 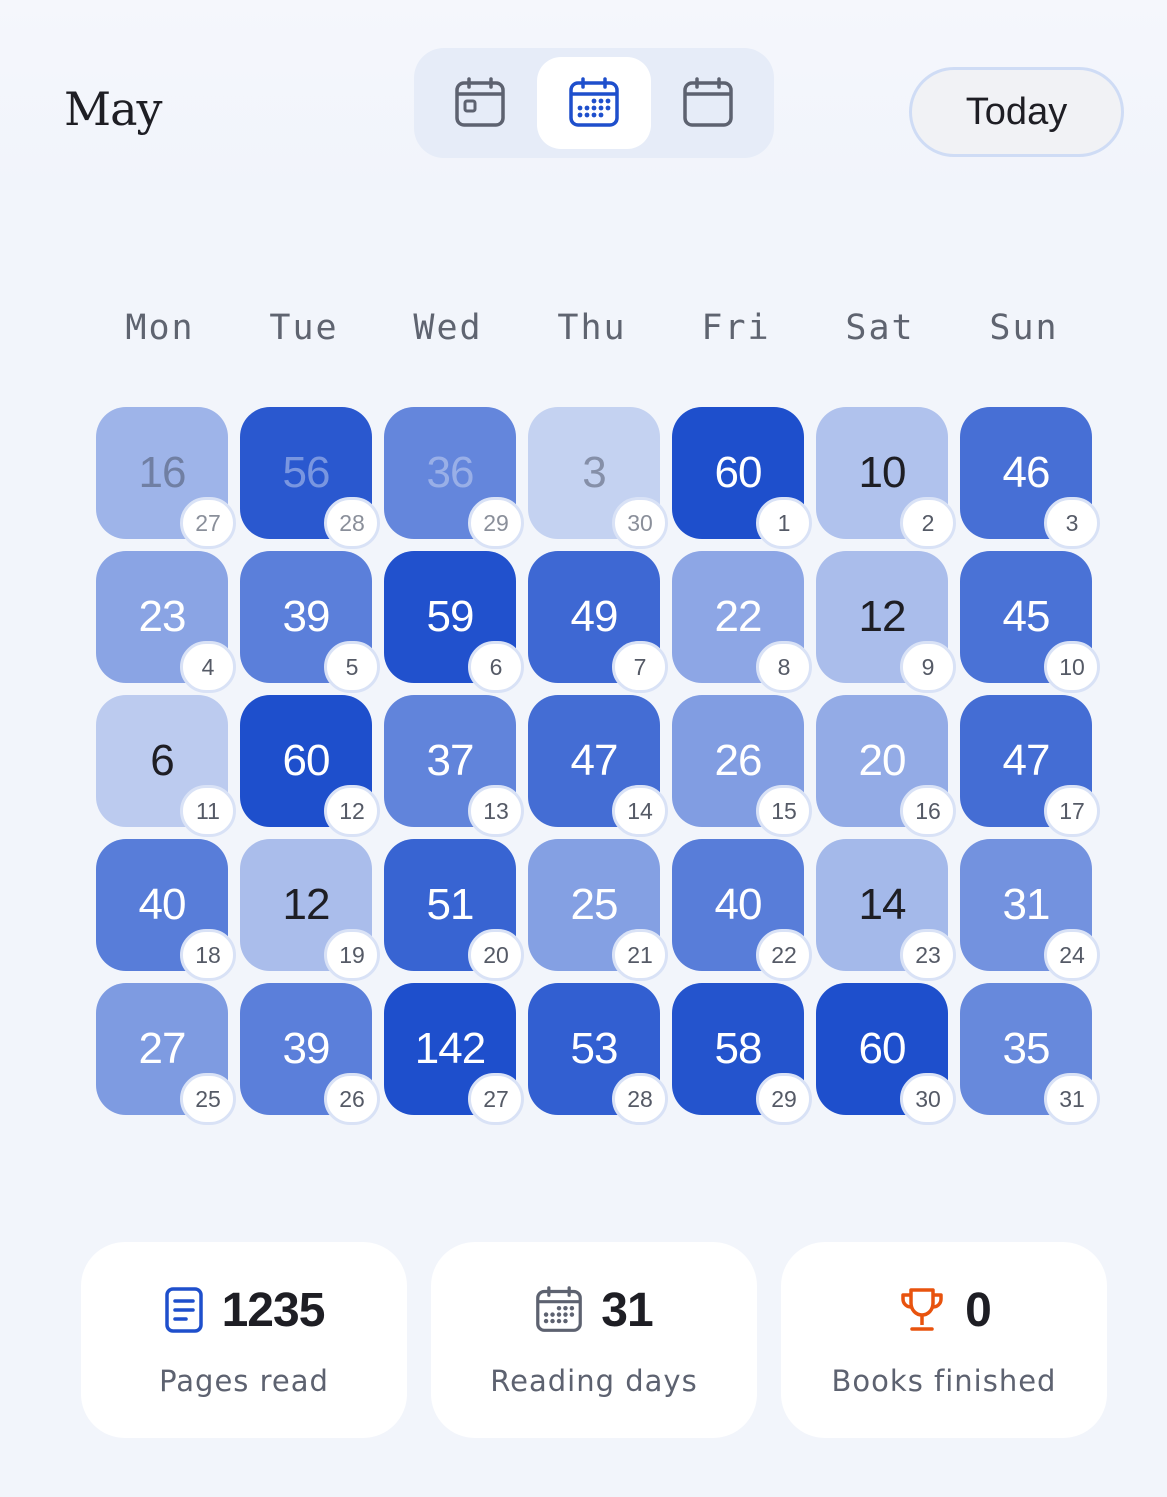 I want to click on day-number-badge: 3, so click(x=1072, y=523).